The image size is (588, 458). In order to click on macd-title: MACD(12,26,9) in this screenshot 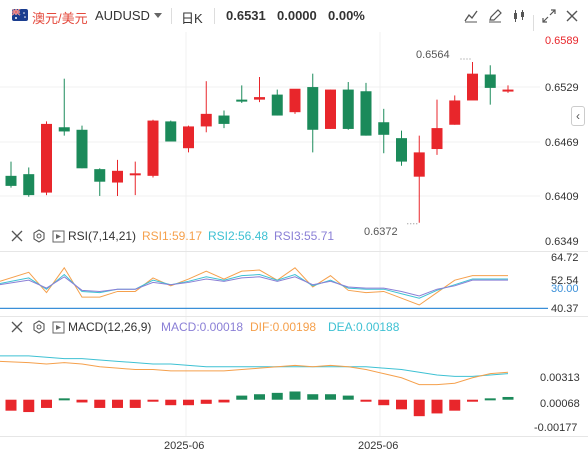, I will do `click(110, 327)`.